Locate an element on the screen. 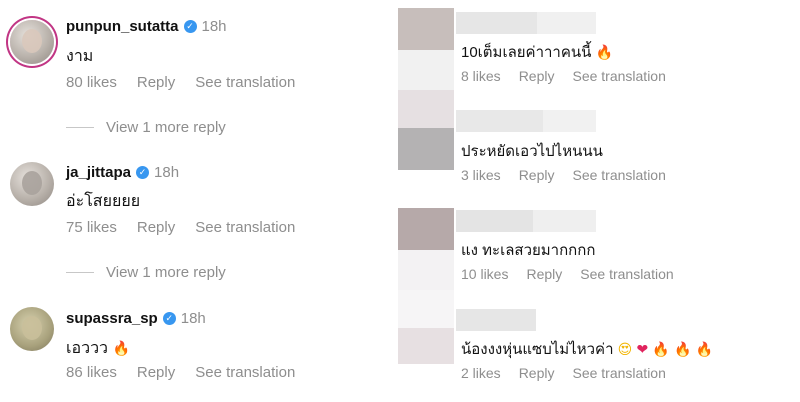 The image size is (800, 402). comment-text: อ่ะโสยยยย is located at coordinates (103, 201).